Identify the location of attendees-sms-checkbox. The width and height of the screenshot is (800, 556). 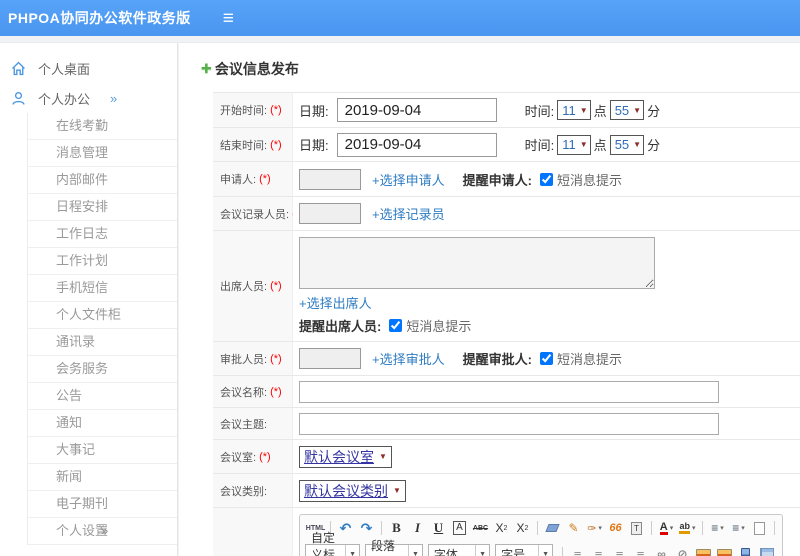
(396, 325).